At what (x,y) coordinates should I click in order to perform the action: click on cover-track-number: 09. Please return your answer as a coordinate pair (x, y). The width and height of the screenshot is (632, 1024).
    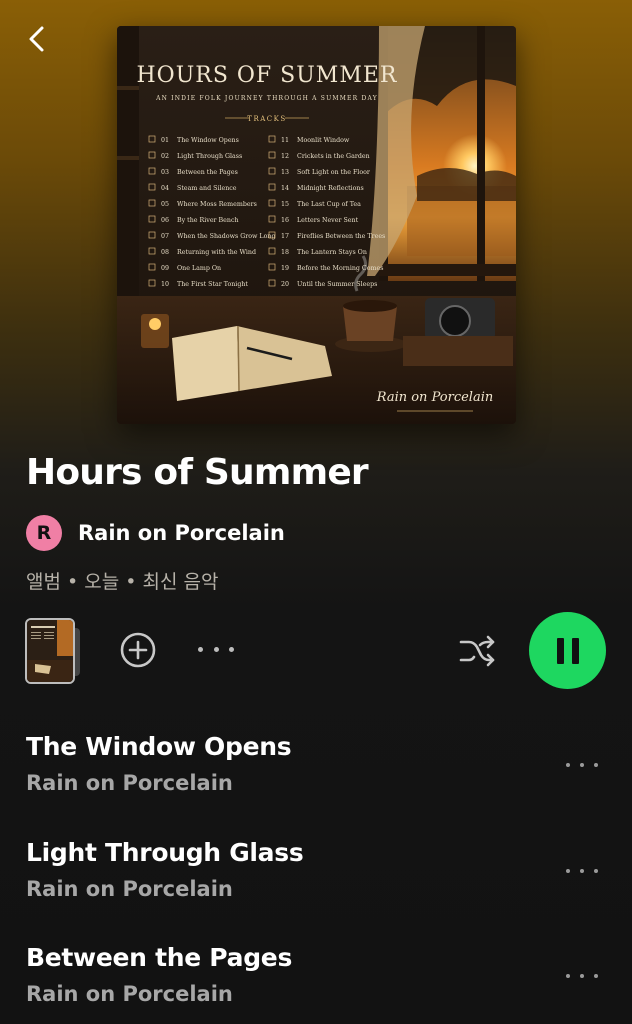
    Looking at the image, I should click on (165, 268).